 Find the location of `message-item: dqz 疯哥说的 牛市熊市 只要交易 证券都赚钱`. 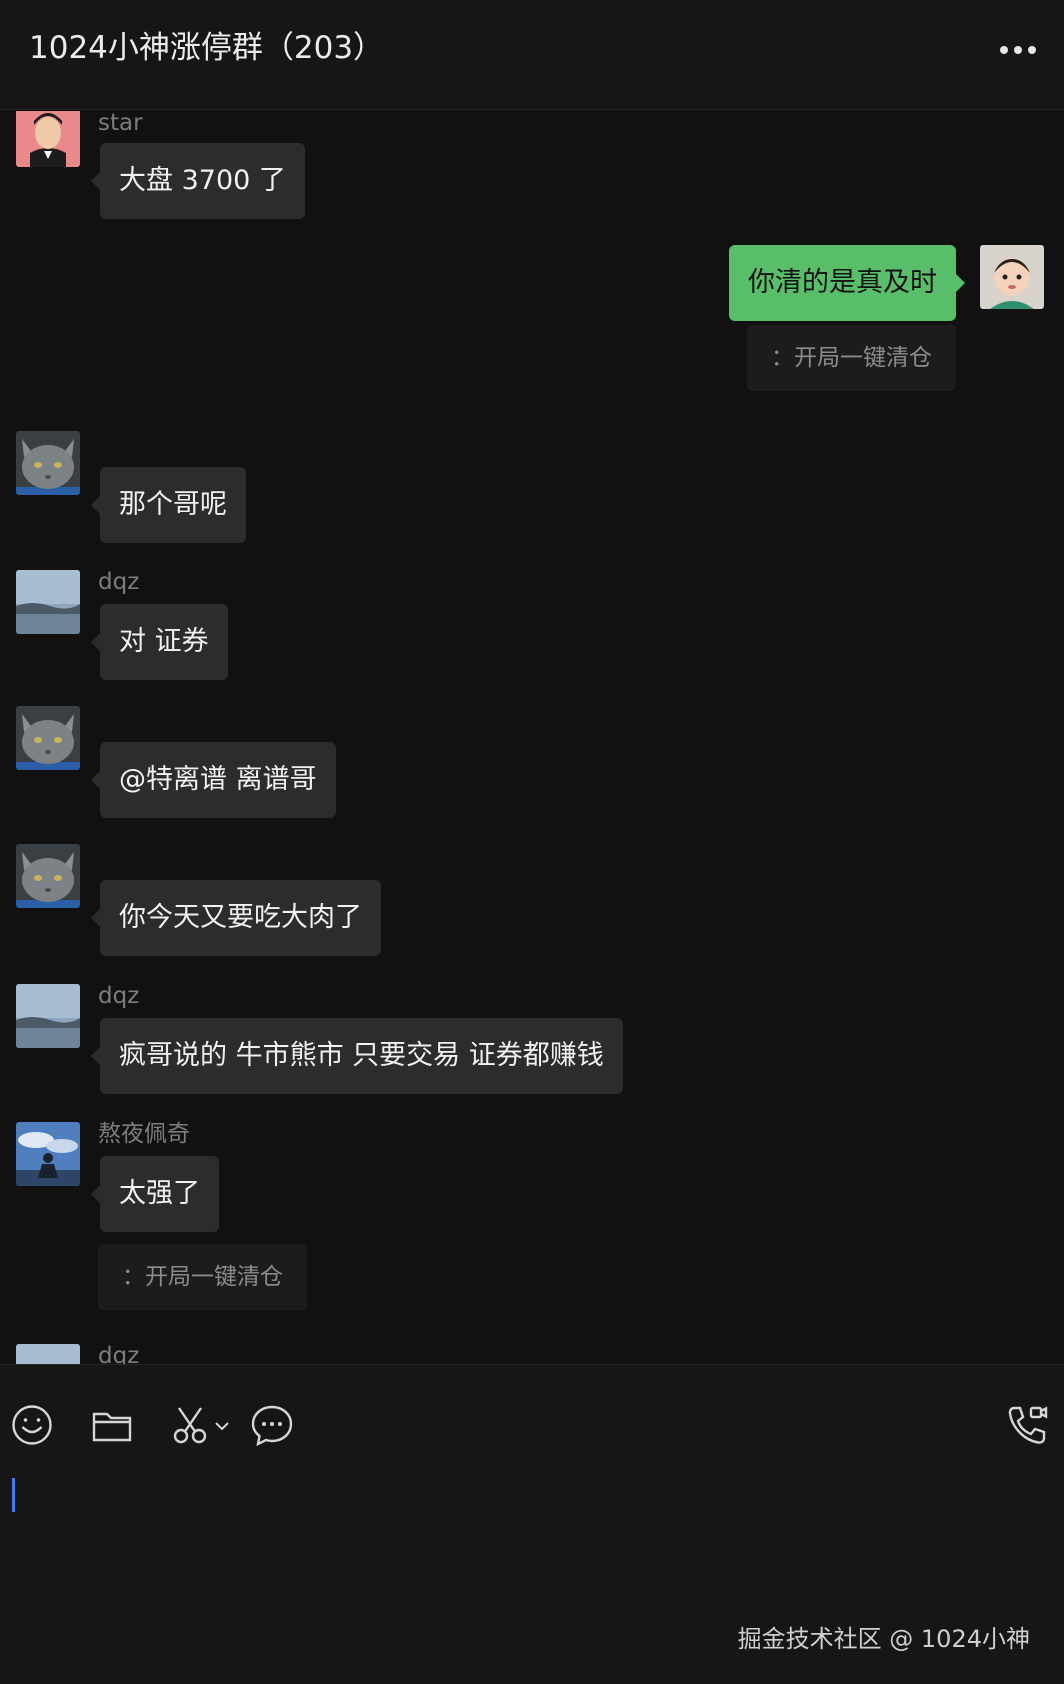

message-item: dqz 疯哥说的 牛市熊市 只要交易 证券都赚钱 is located at coordinates (532, 1042).